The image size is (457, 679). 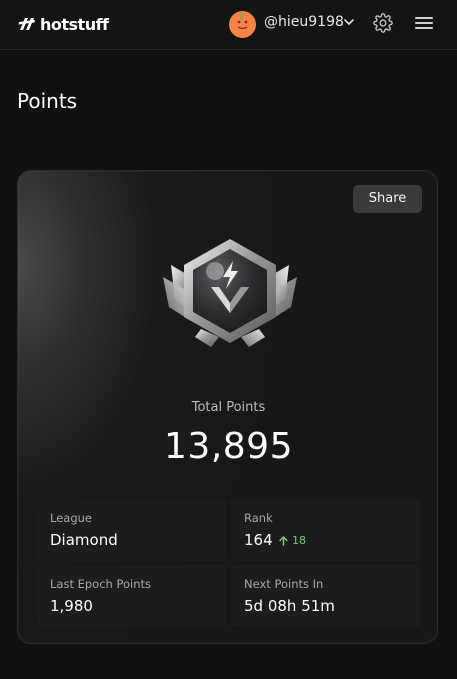 I want to click on username: @hieu9198, so click(x=304, y=22).